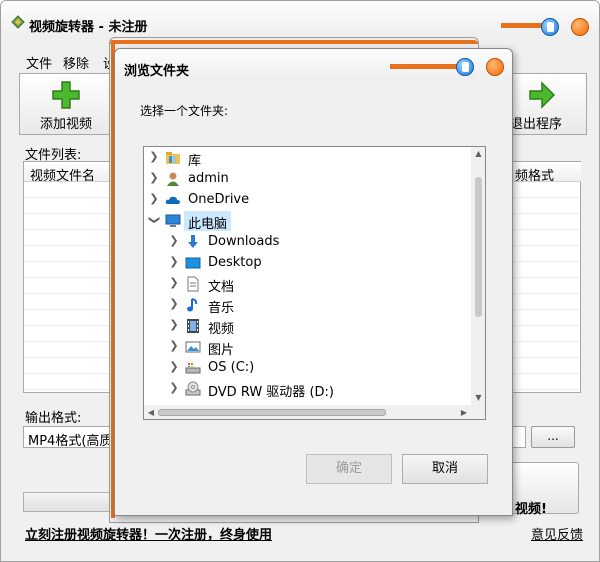 This screenshot has height=562, width=600. What do you see at coordinates (271, 392) in the screenshot?
I see `tree-item-label: DVD RW 驱动器 (D:)` at bounding box center [271, 392].